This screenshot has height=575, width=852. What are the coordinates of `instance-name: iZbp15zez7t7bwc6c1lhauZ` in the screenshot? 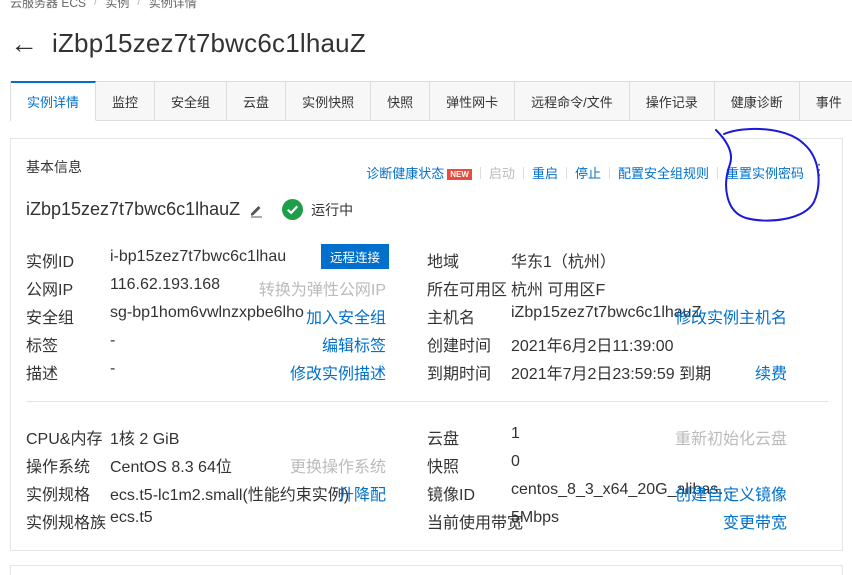 It's located at (133, 209).